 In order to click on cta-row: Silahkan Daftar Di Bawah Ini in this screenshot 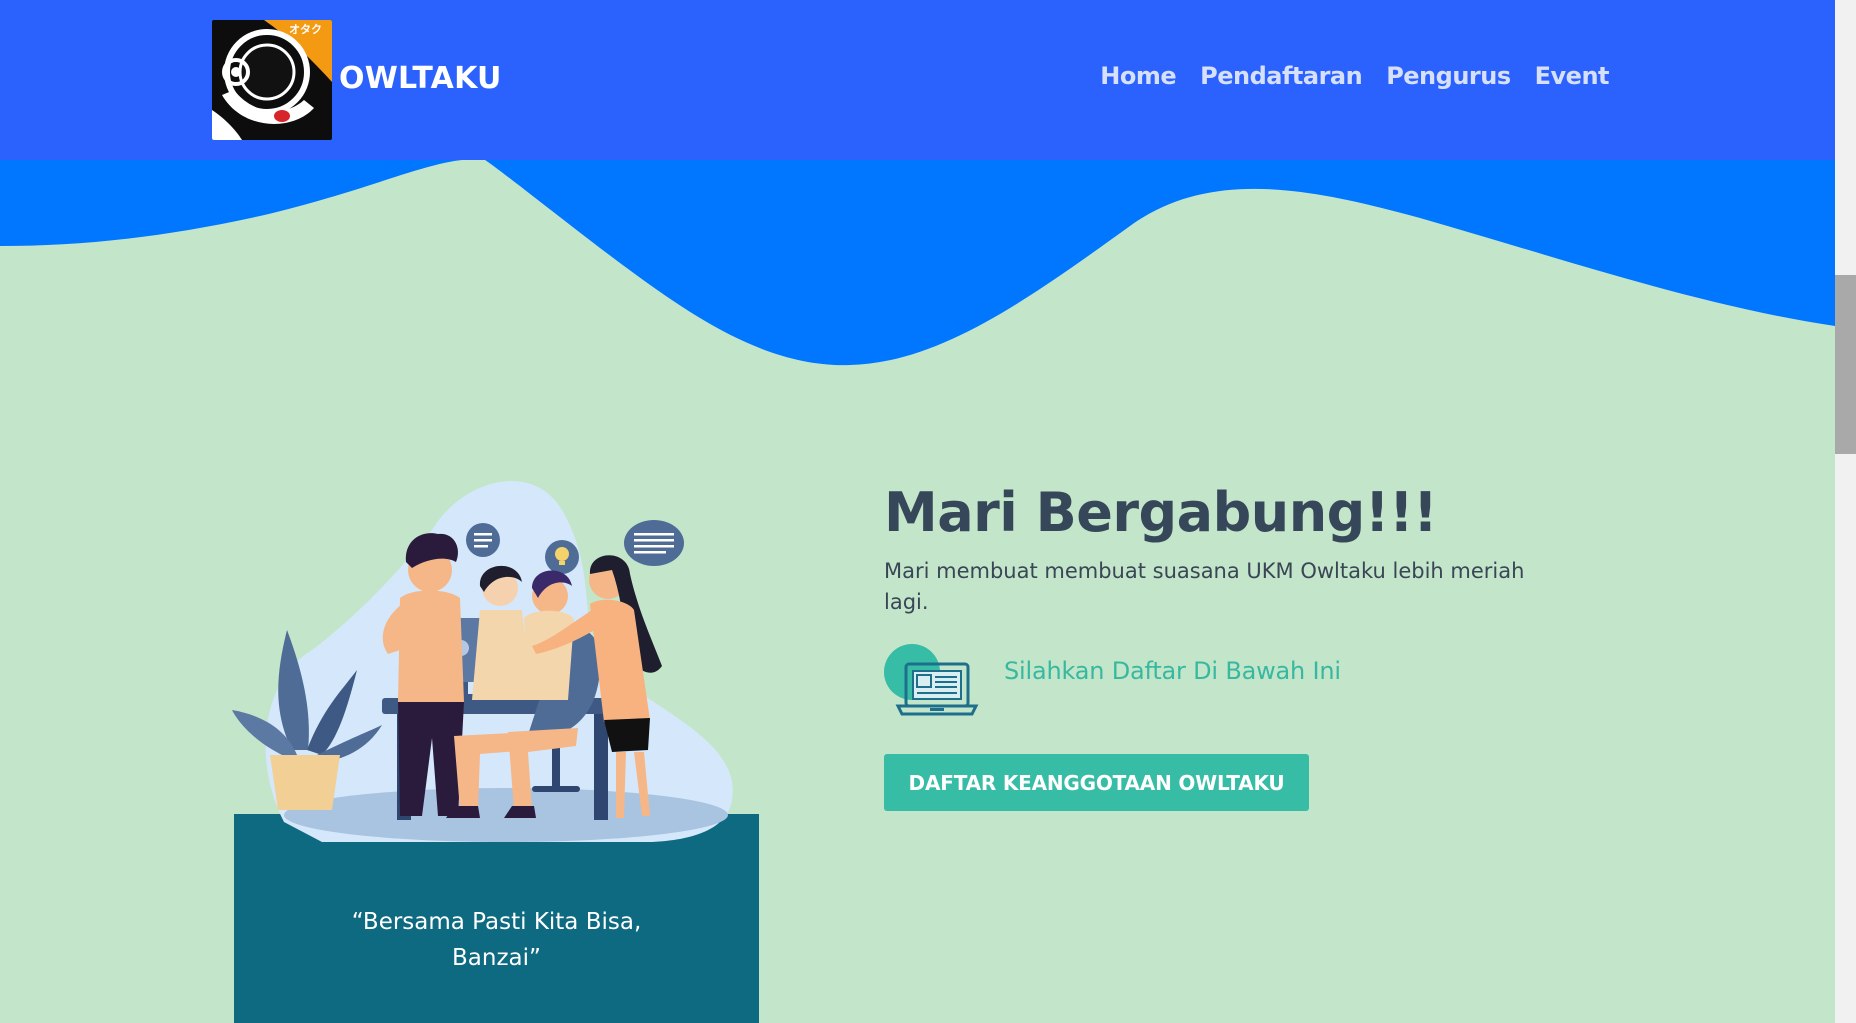, I will do `click(1112, 684)`.